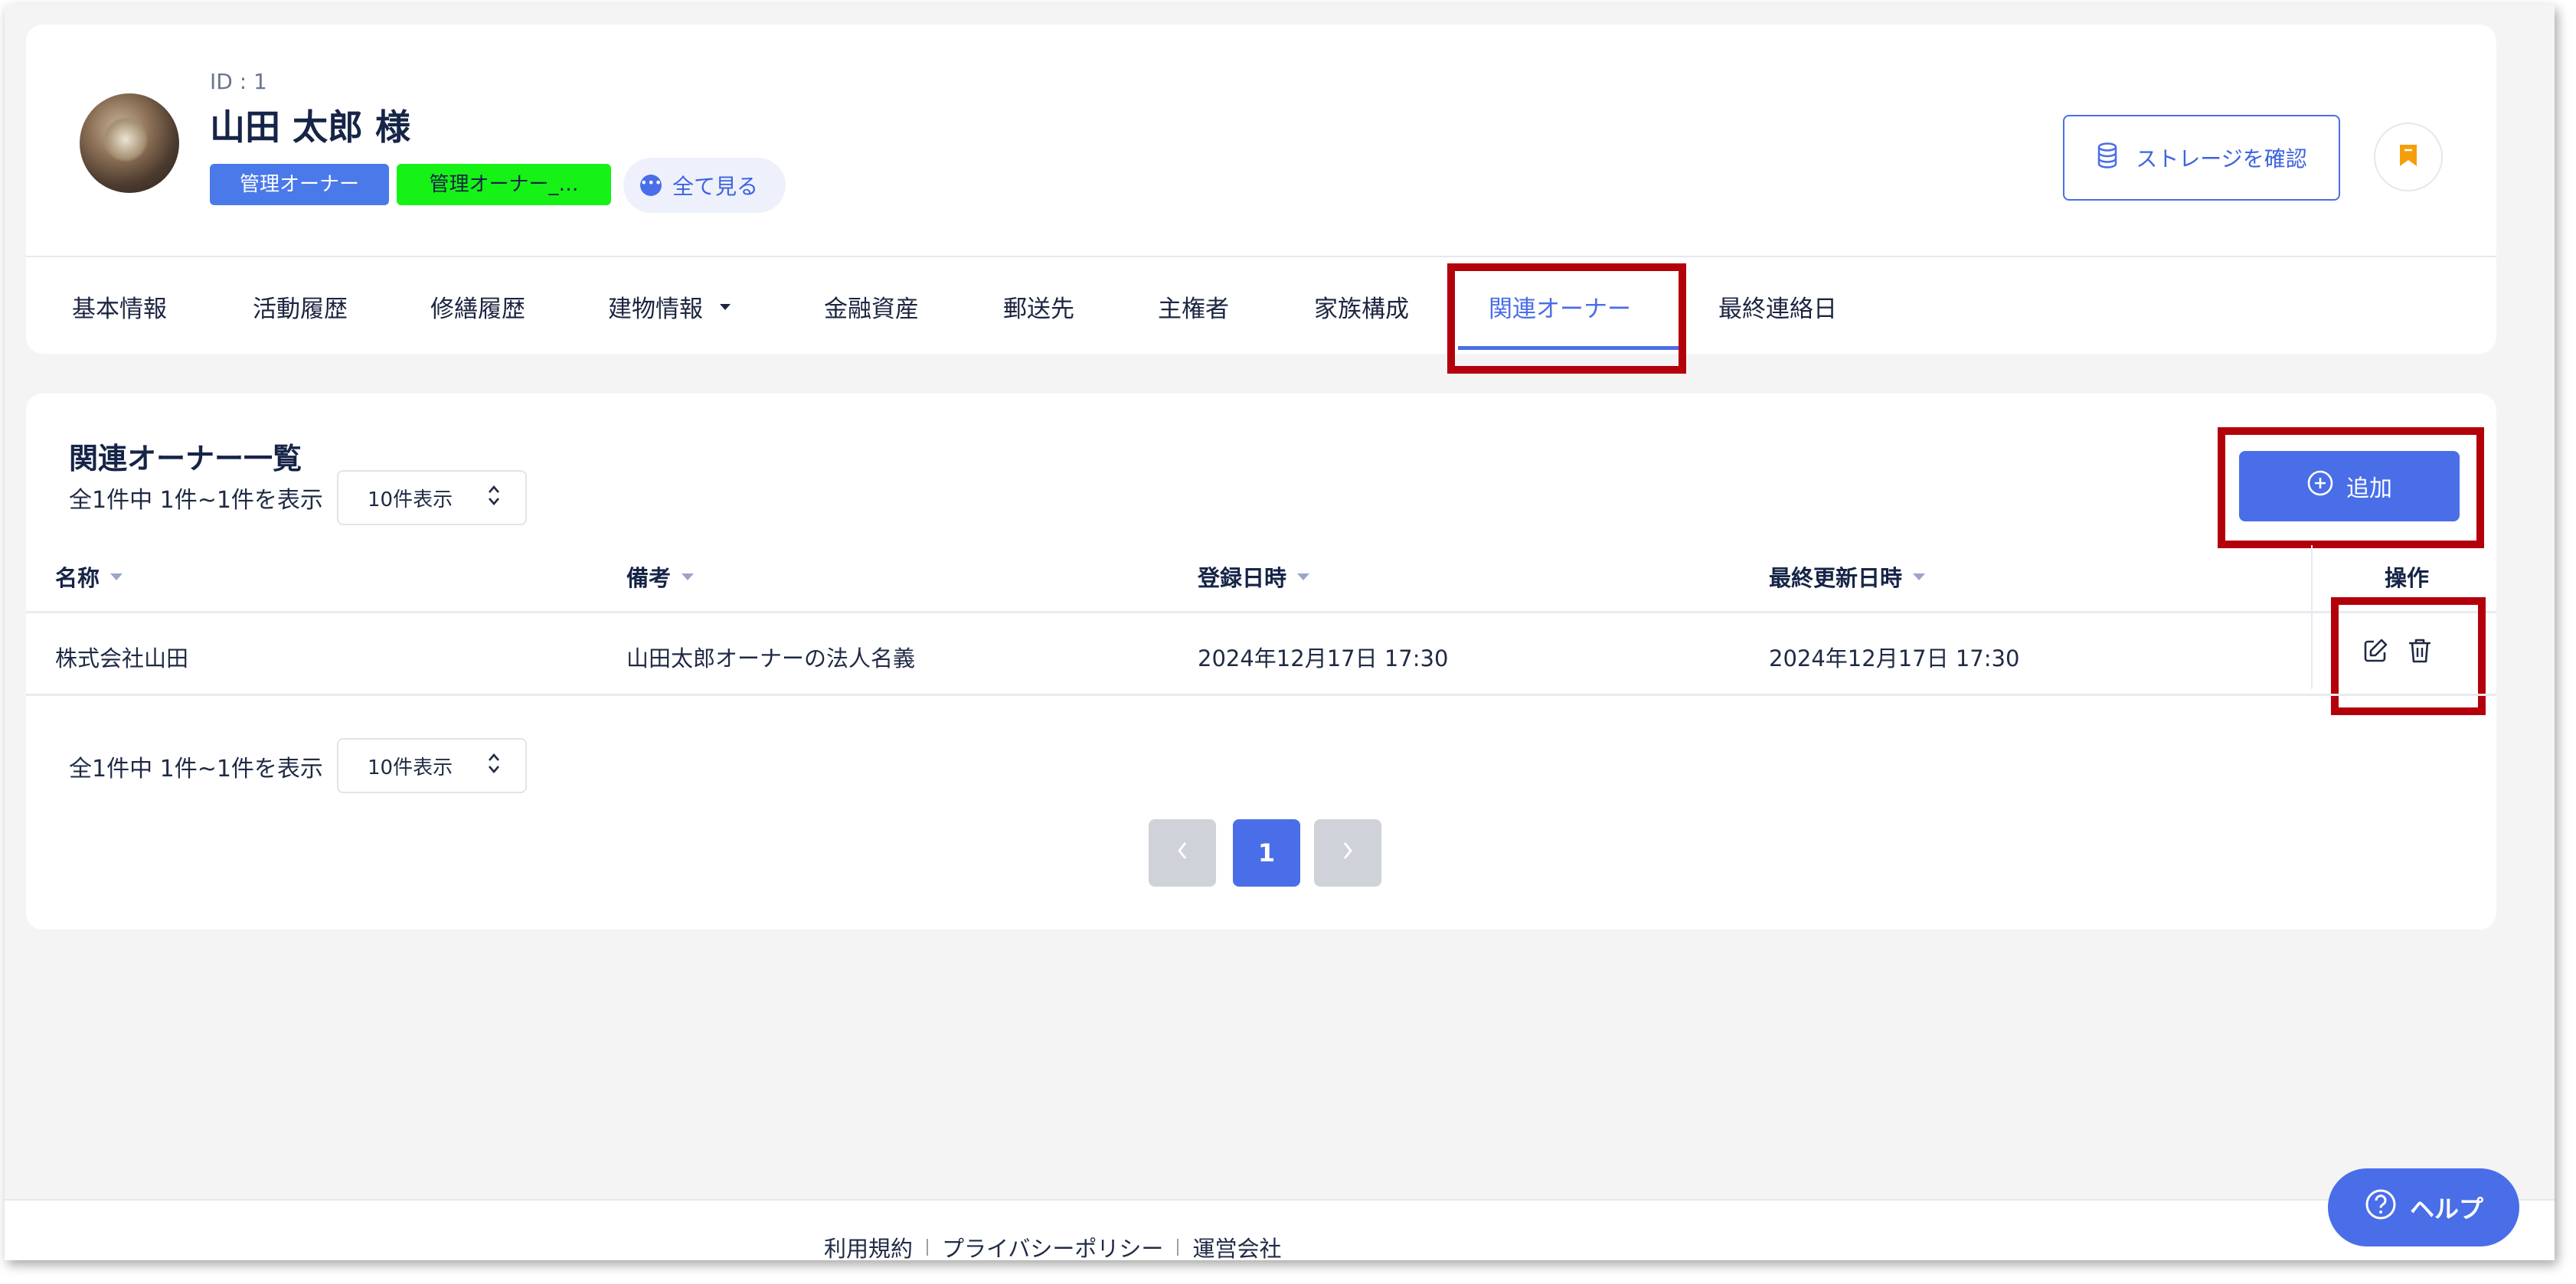 The height and width of the screenshot is (1284, 2576). I want to click on bookmark-button, so click(2408, 157).